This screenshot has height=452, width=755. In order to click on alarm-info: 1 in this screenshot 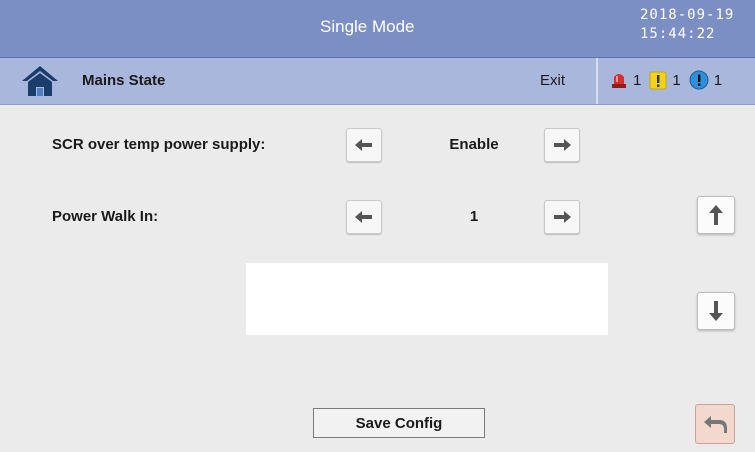, I will do `click(705, 80)`.